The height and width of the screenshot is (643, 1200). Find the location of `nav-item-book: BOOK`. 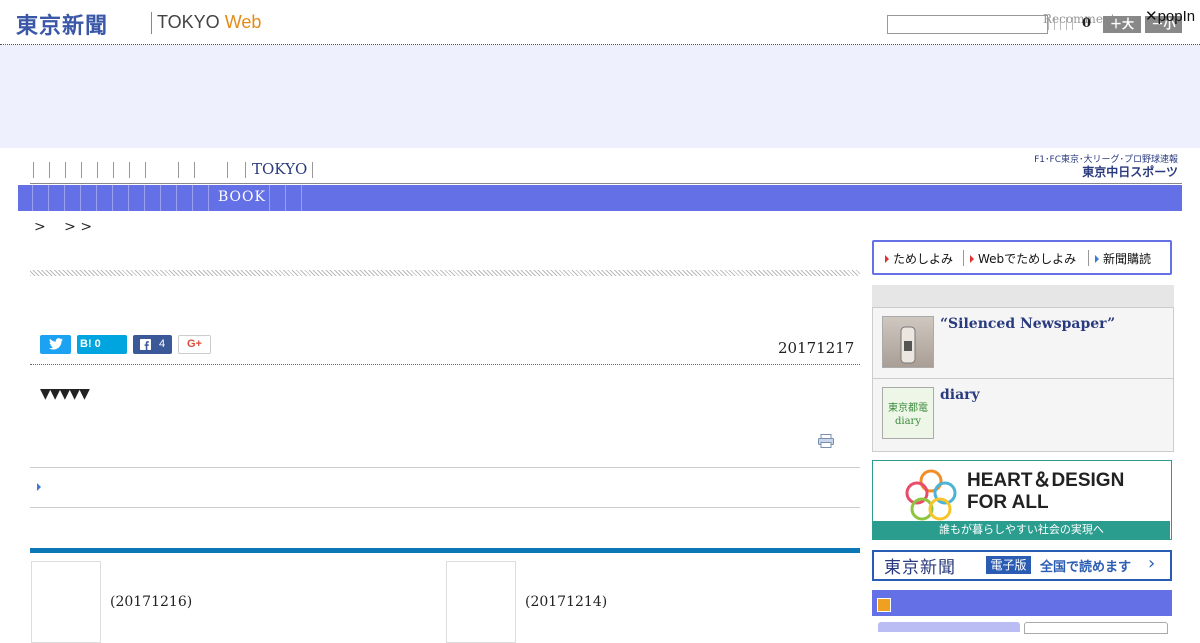

nav-item-book: BOOK is located at coordinates (242, 197).